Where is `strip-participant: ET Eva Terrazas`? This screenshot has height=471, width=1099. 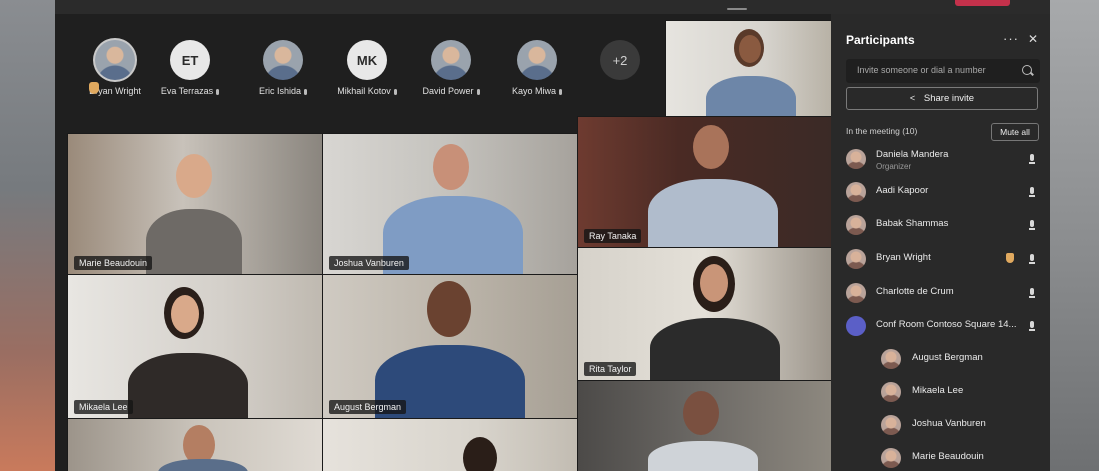 strip-participant: ET Eva Terrazas is located at coordinates (190, 68).